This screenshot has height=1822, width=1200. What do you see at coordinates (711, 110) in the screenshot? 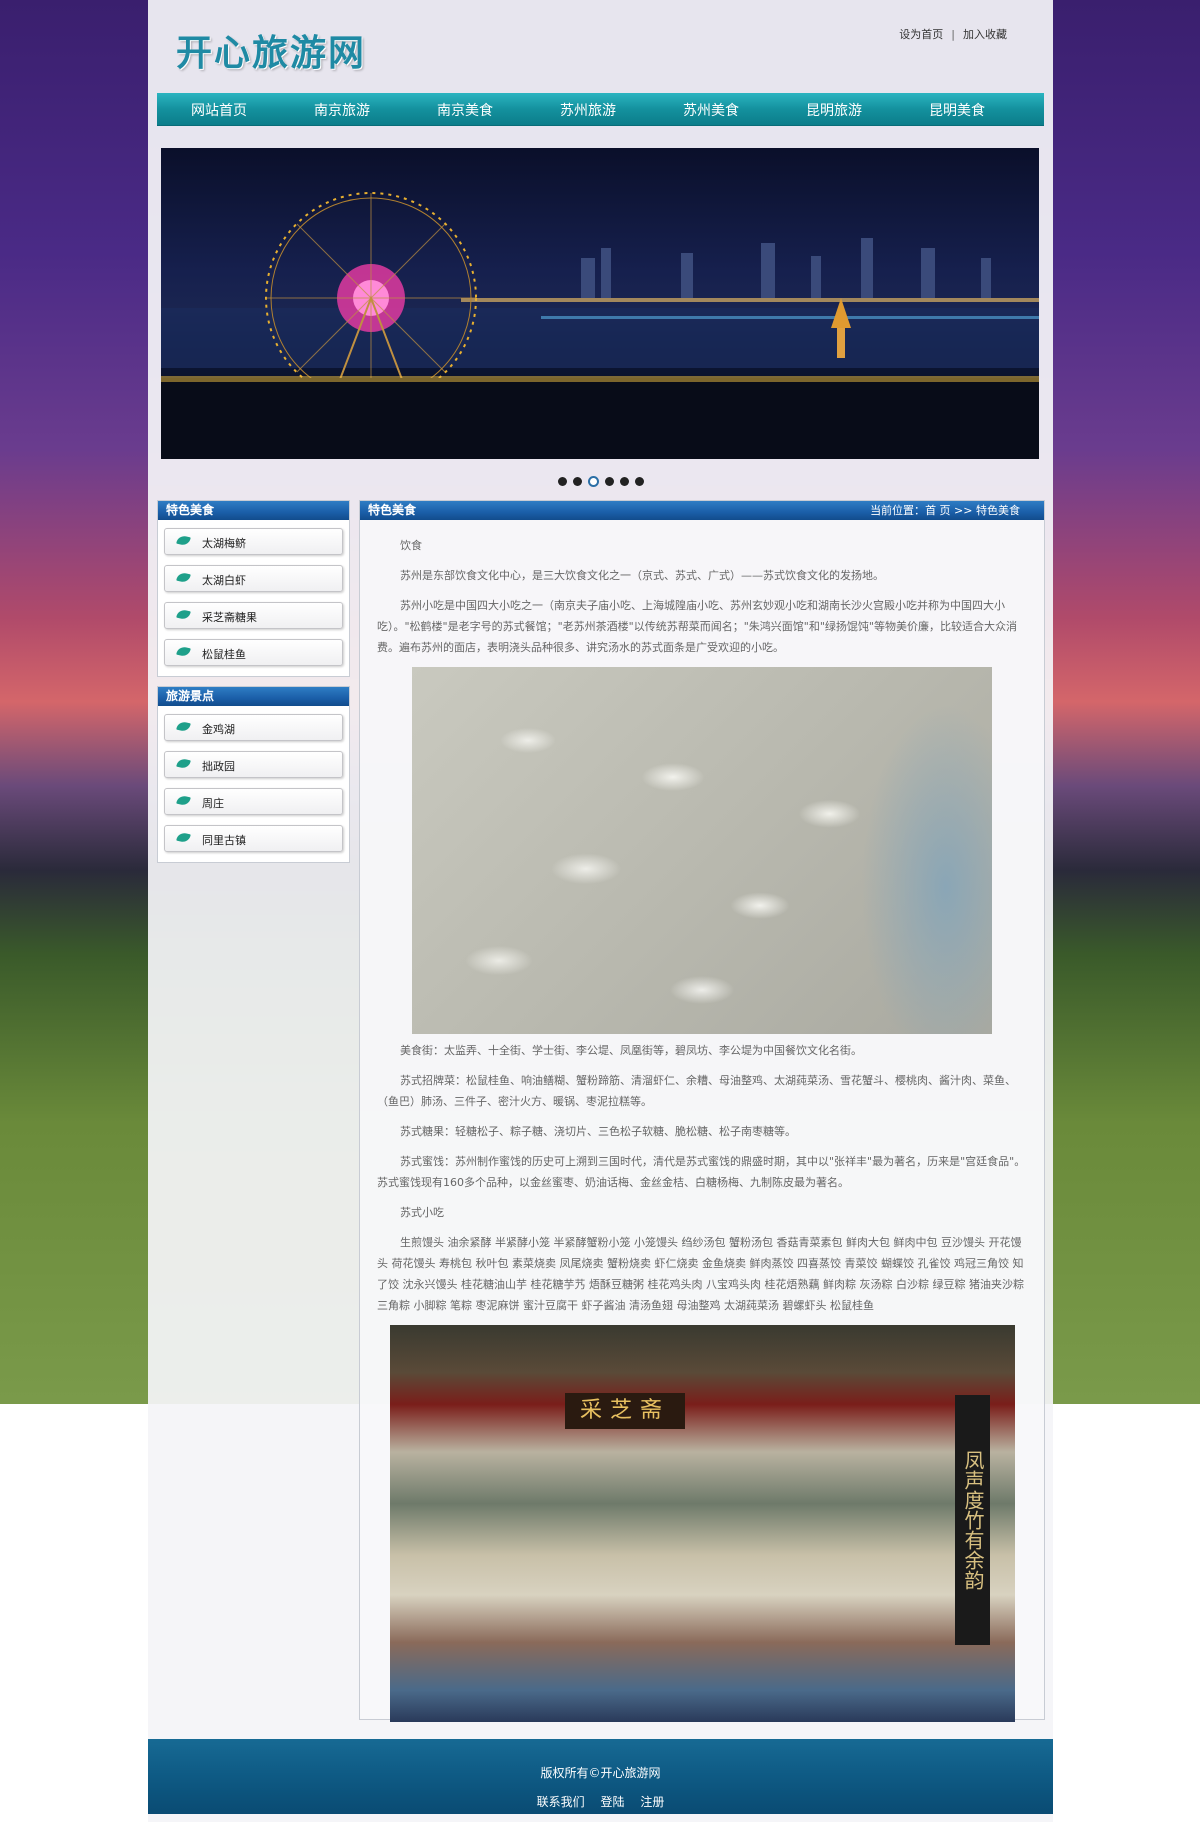
I see `nav-item-suzhou-food: 苏州美食` at bounding box center [711, 110].